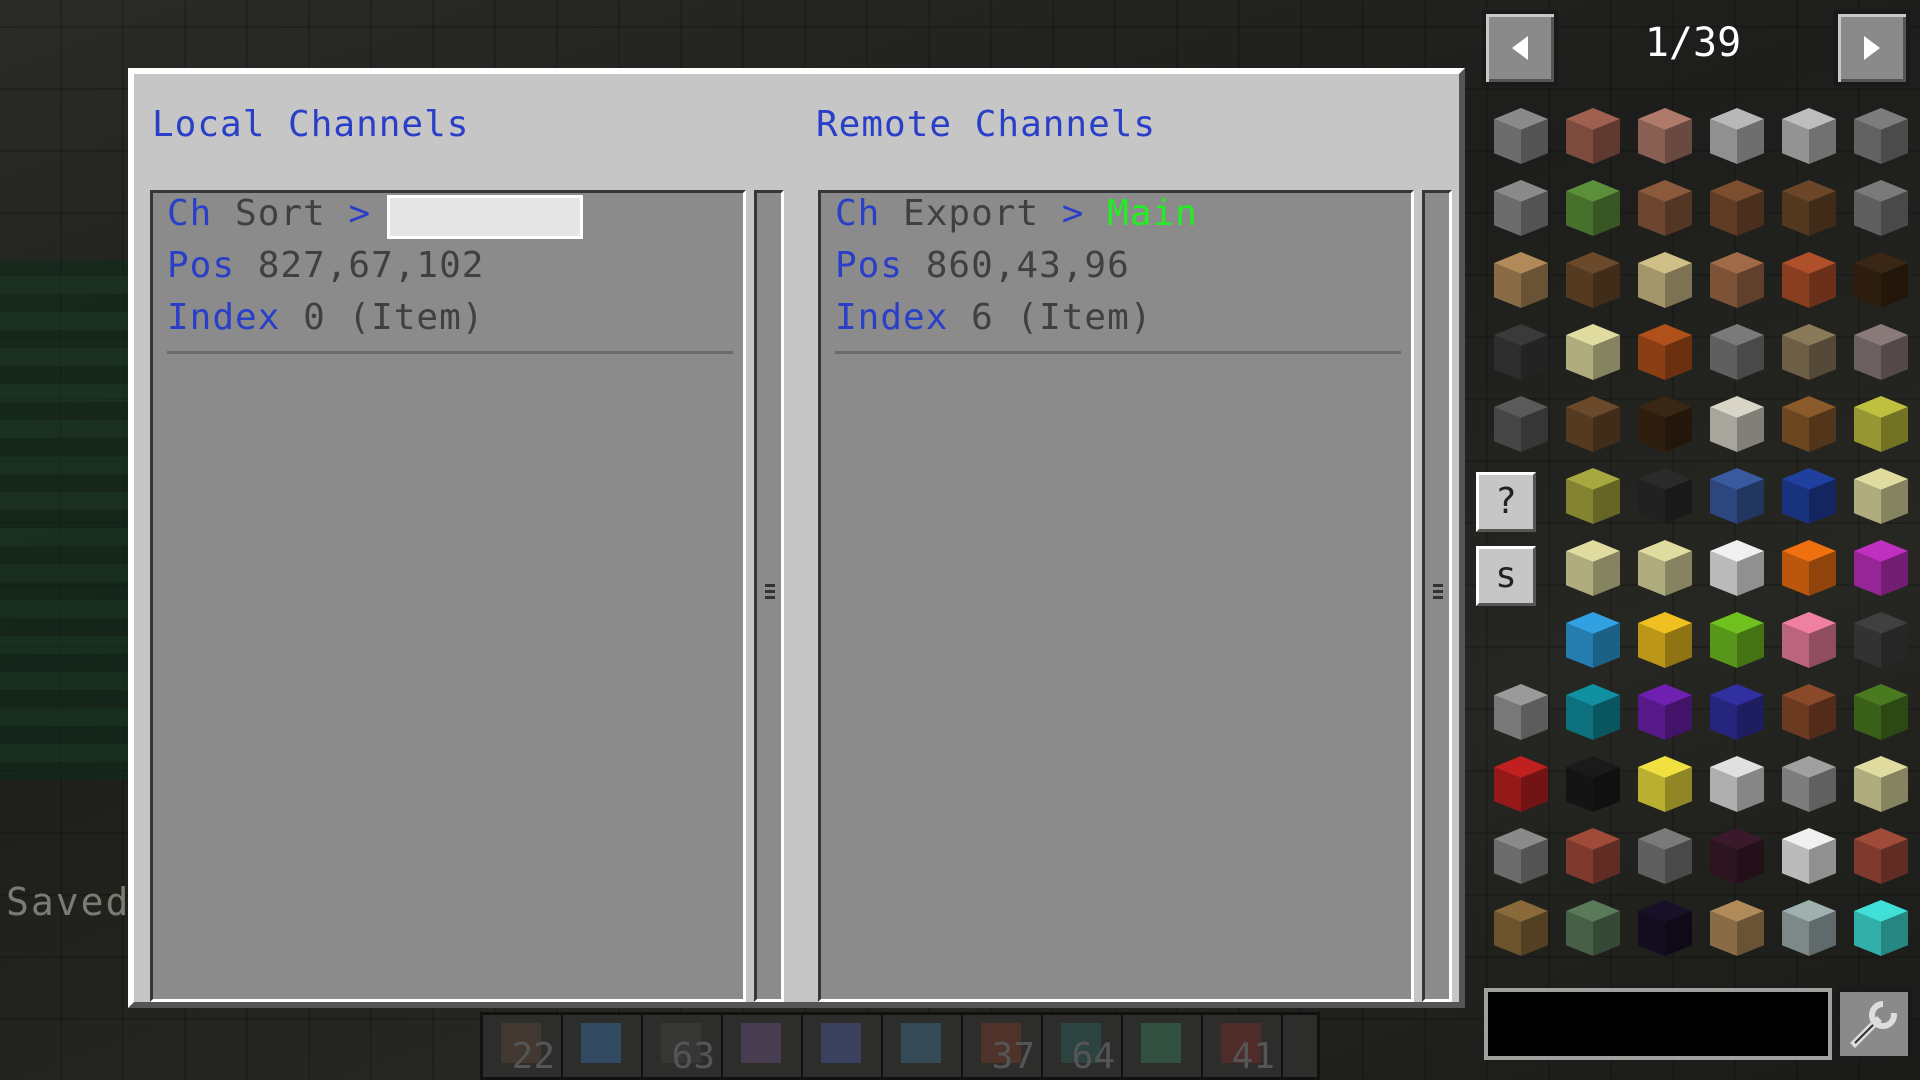 The width and height of the screenshot is (1920, 1080). I want to click on hotbar-slot: 63, so click(683, 1046).